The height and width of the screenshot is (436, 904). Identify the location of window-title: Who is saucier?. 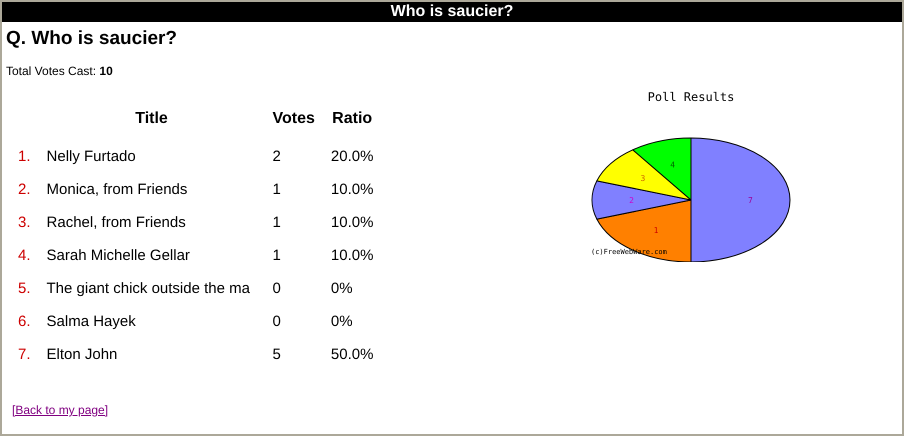
(452, 11).